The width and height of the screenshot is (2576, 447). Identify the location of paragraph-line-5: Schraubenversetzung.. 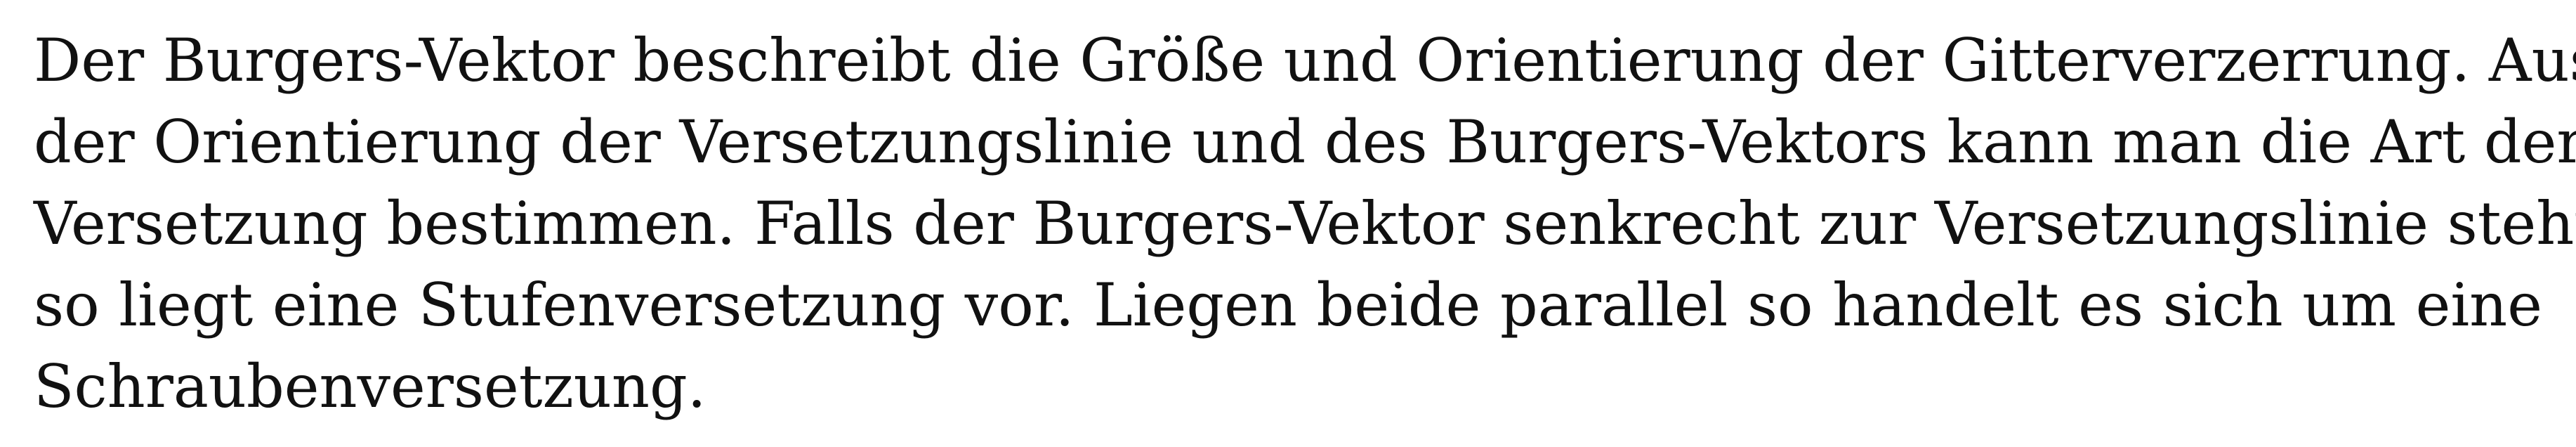
(371, 386).